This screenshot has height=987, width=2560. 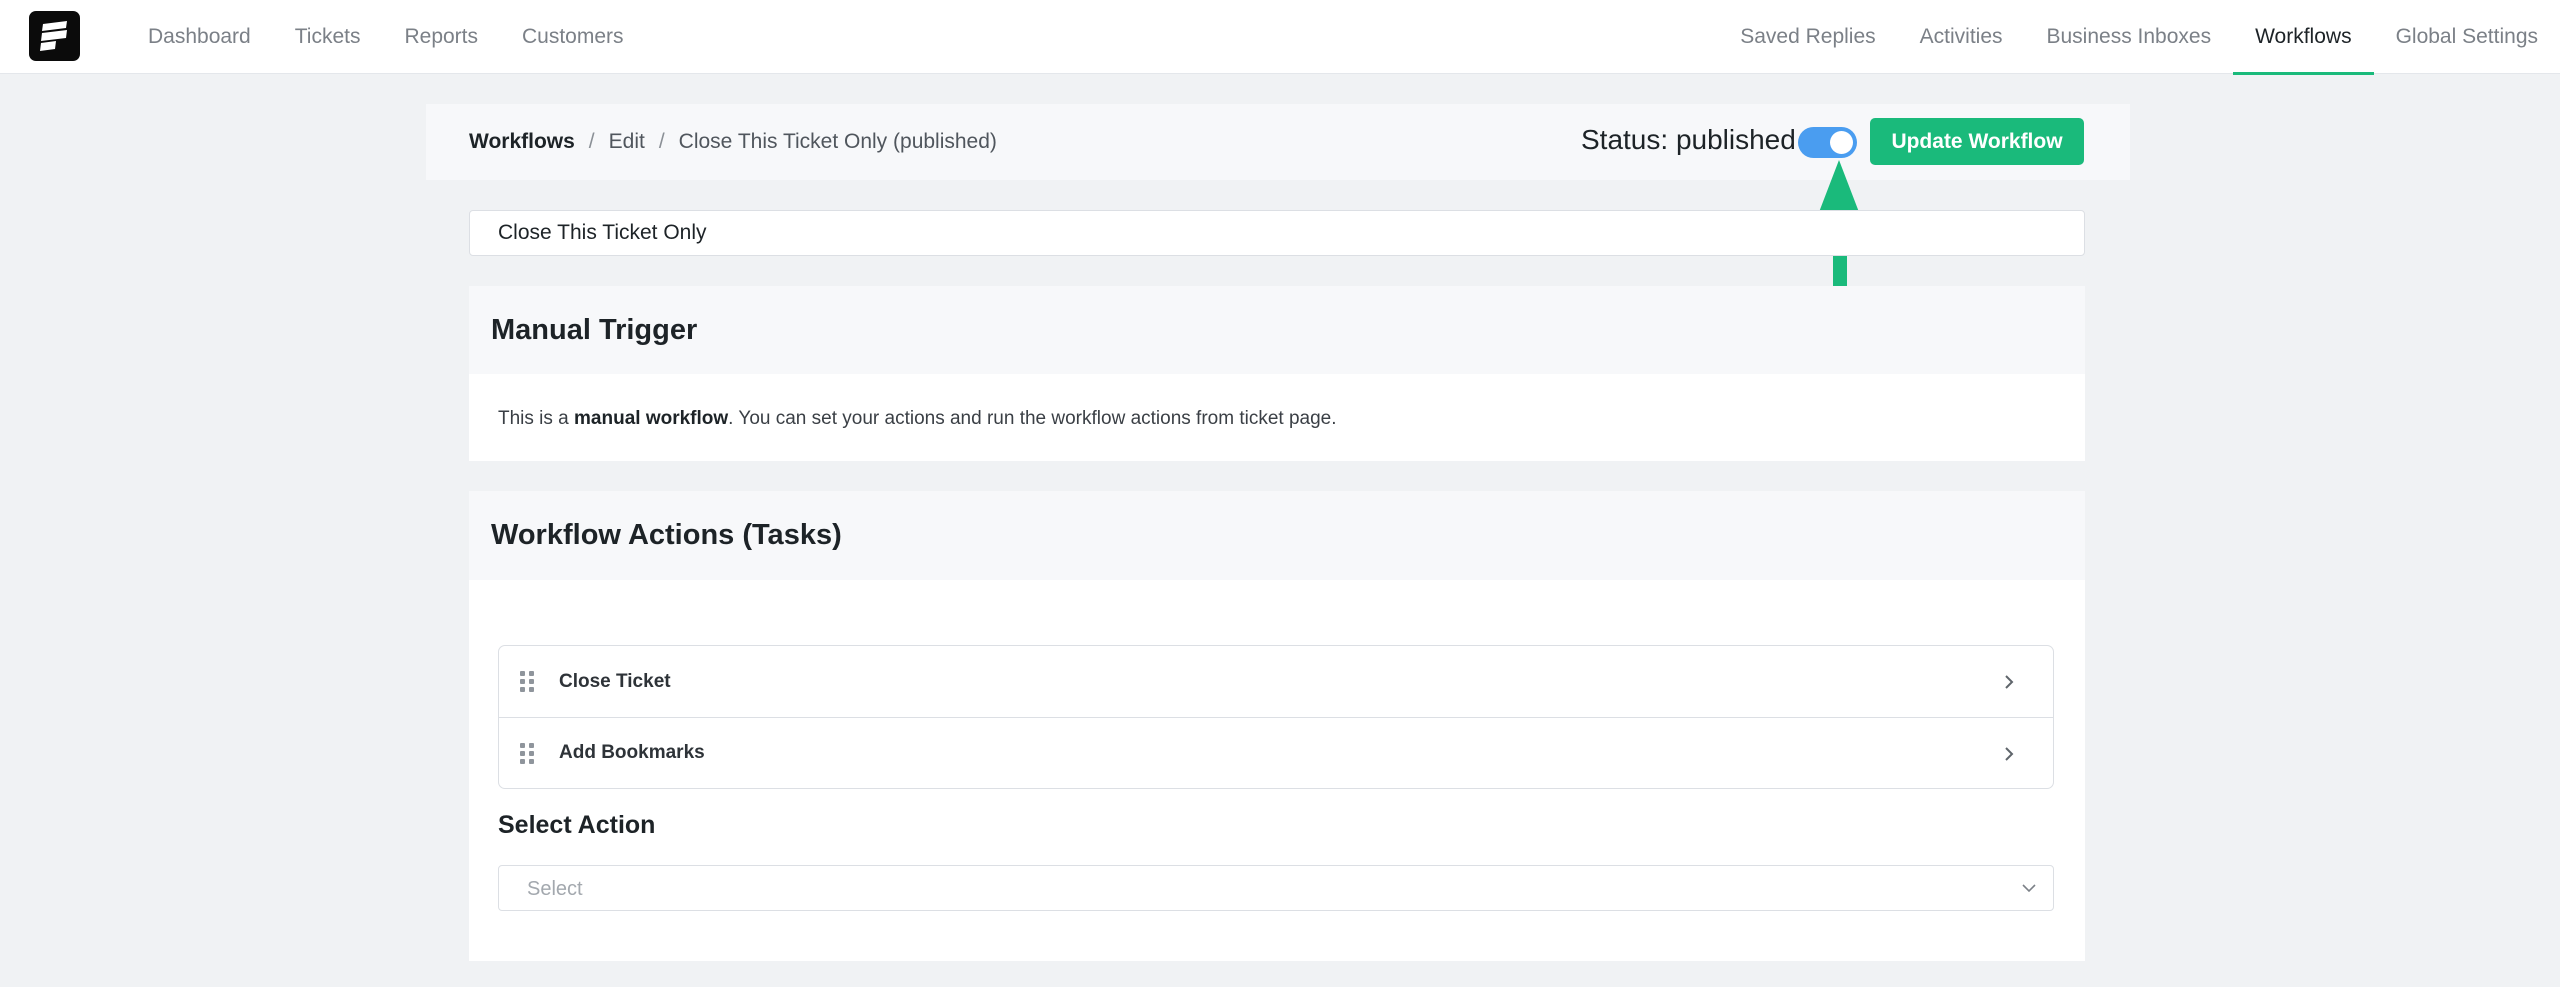 I want to click on breadcrumb-workflows-link: Workflows, so click(x=522, y=142).